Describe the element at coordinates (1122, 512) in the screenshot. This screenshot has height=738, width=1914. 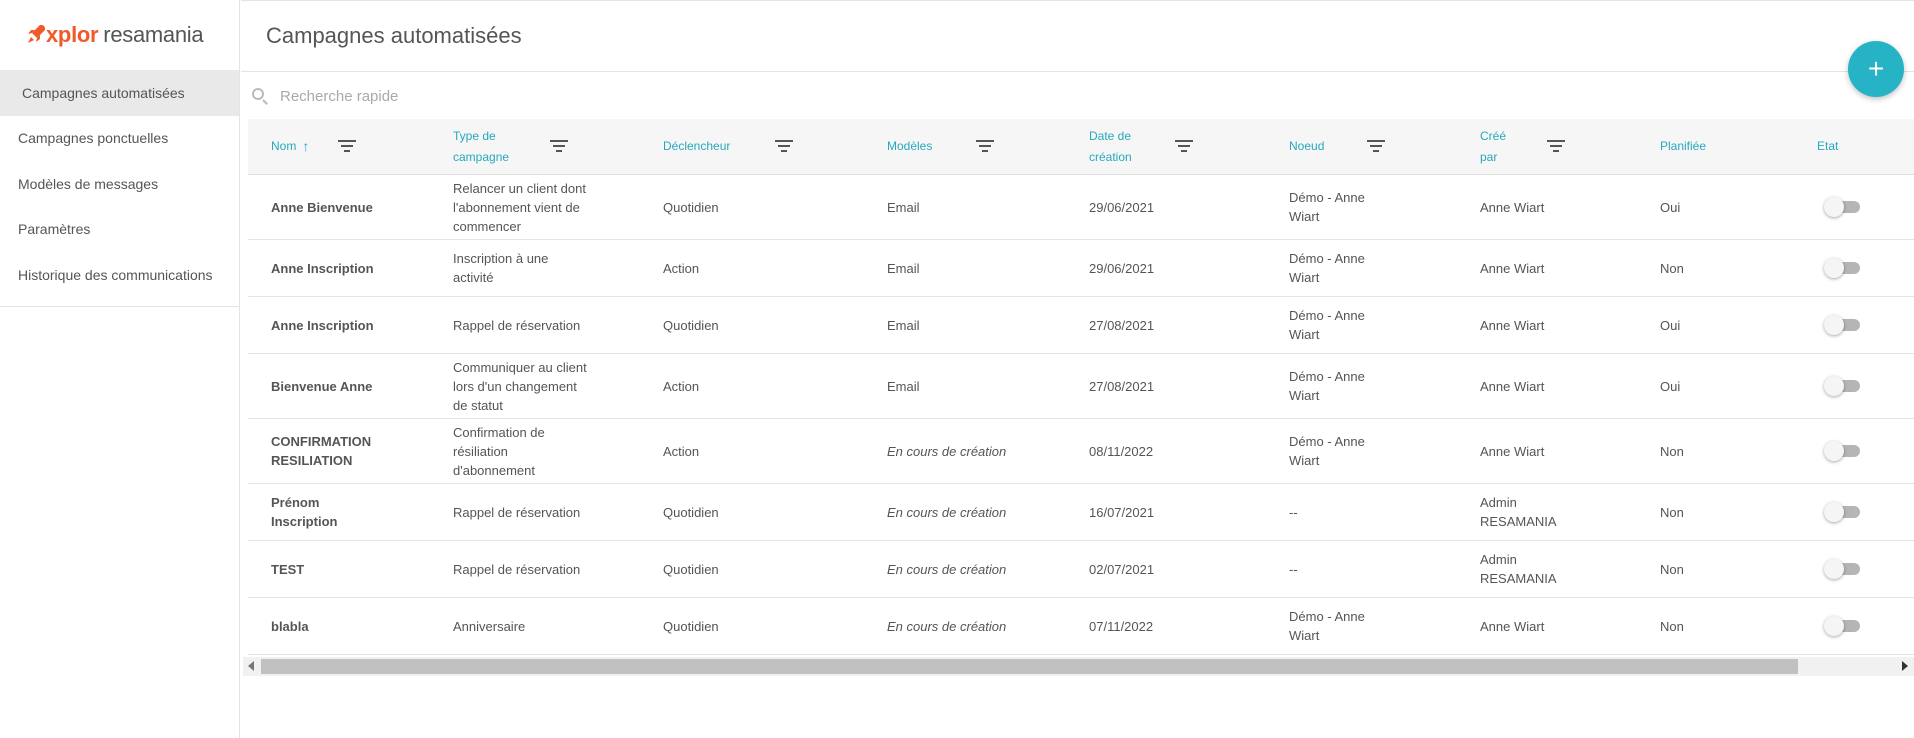
I see `cell-date: 16/07/2021` at that location.